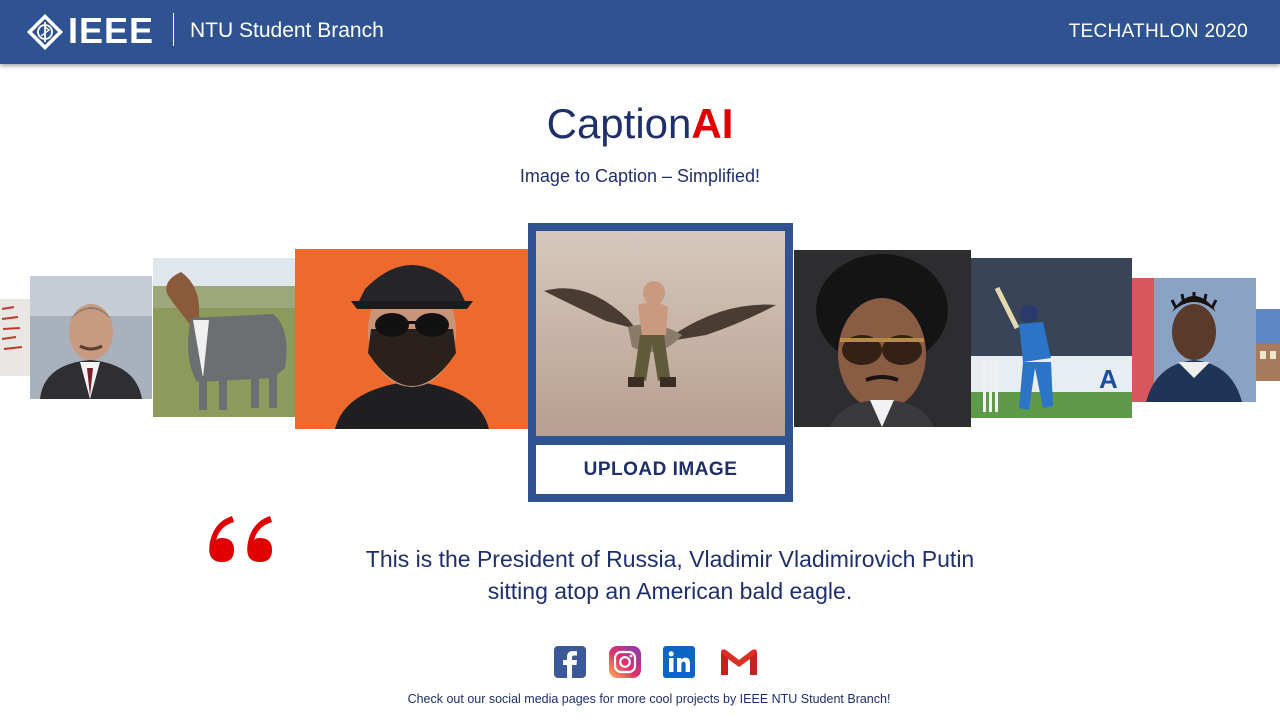  Describe the element at coordinates (1194, 340) in the screenshot. I see `carousel-image-rapper` at that location.